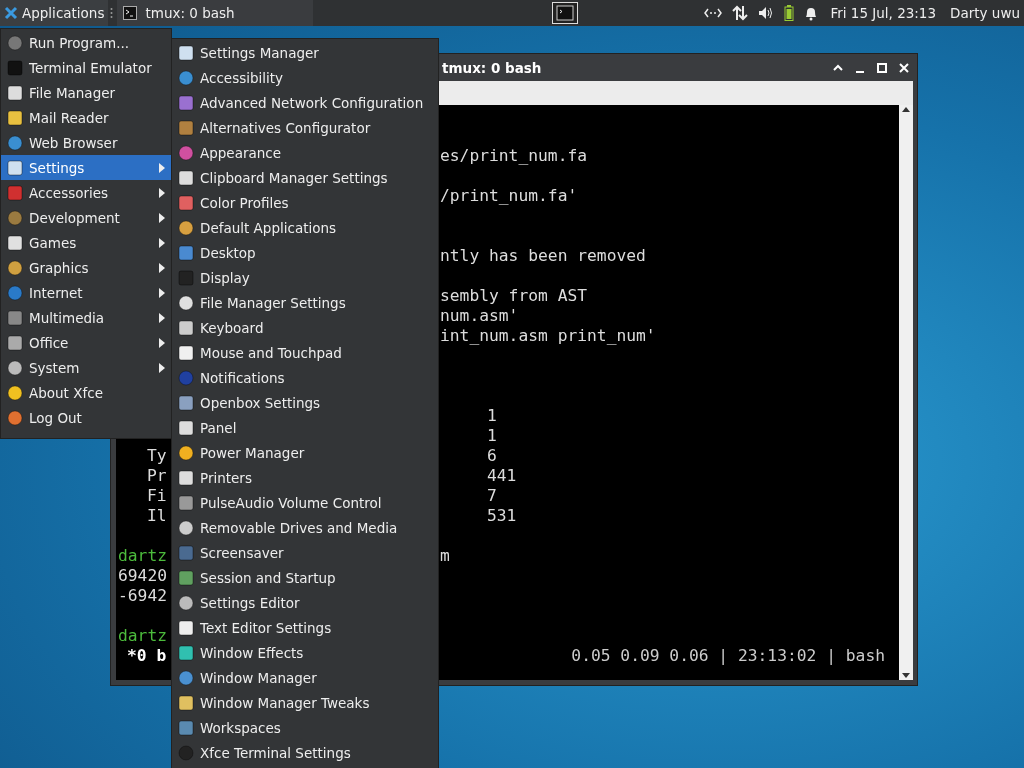 This screenshot has width=1024, height=768. Describe the element at coordinates (240, 727) in the screenshot. I see `menu-item-label: Workspaces` at that location.